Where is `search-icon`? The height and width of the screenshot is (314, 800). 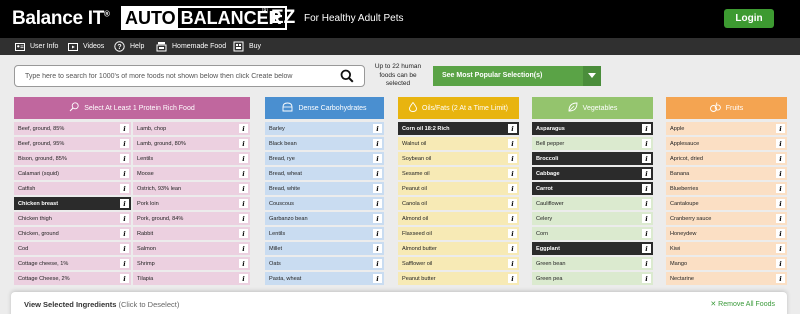 search-icon is located at coordinates (347, 76).